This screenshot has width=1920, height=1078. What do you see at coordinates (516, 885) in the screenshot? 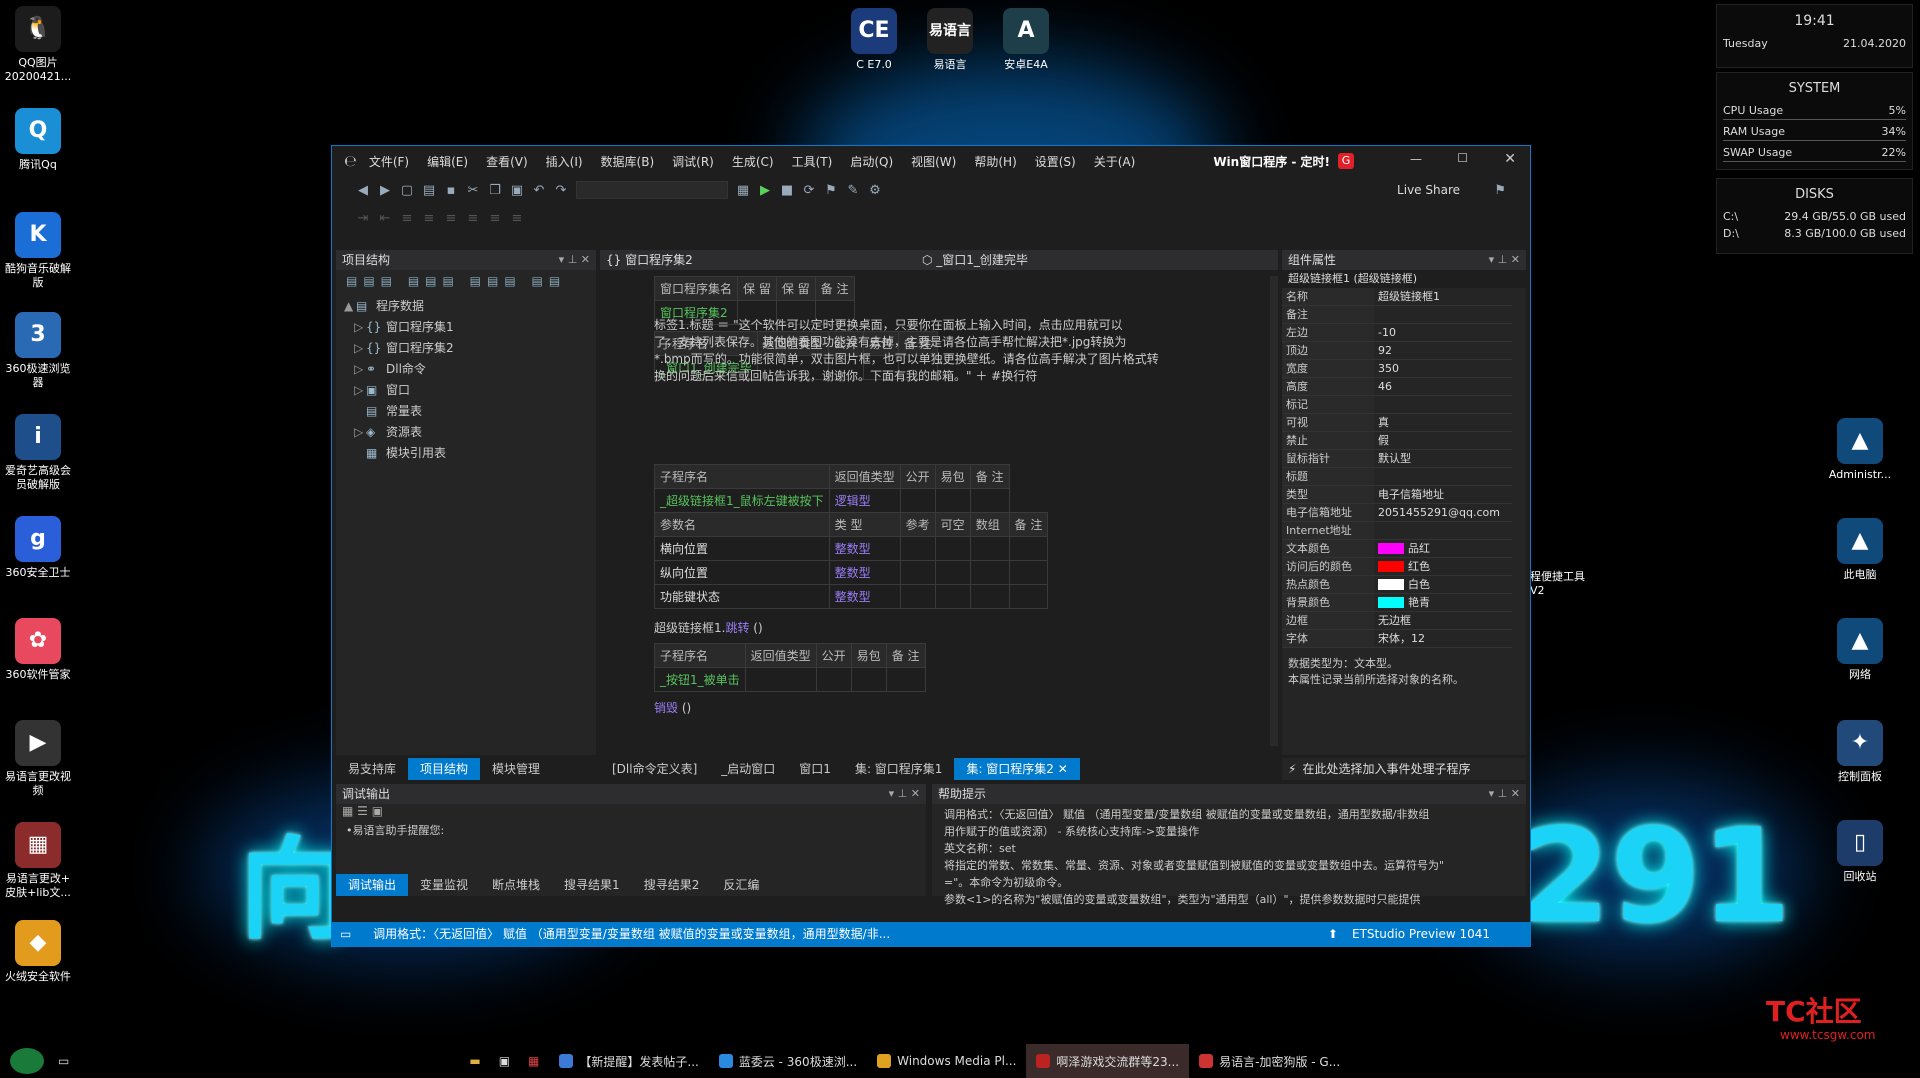
I see `tab: 断点堆栈` at bounding box center [516, 885].